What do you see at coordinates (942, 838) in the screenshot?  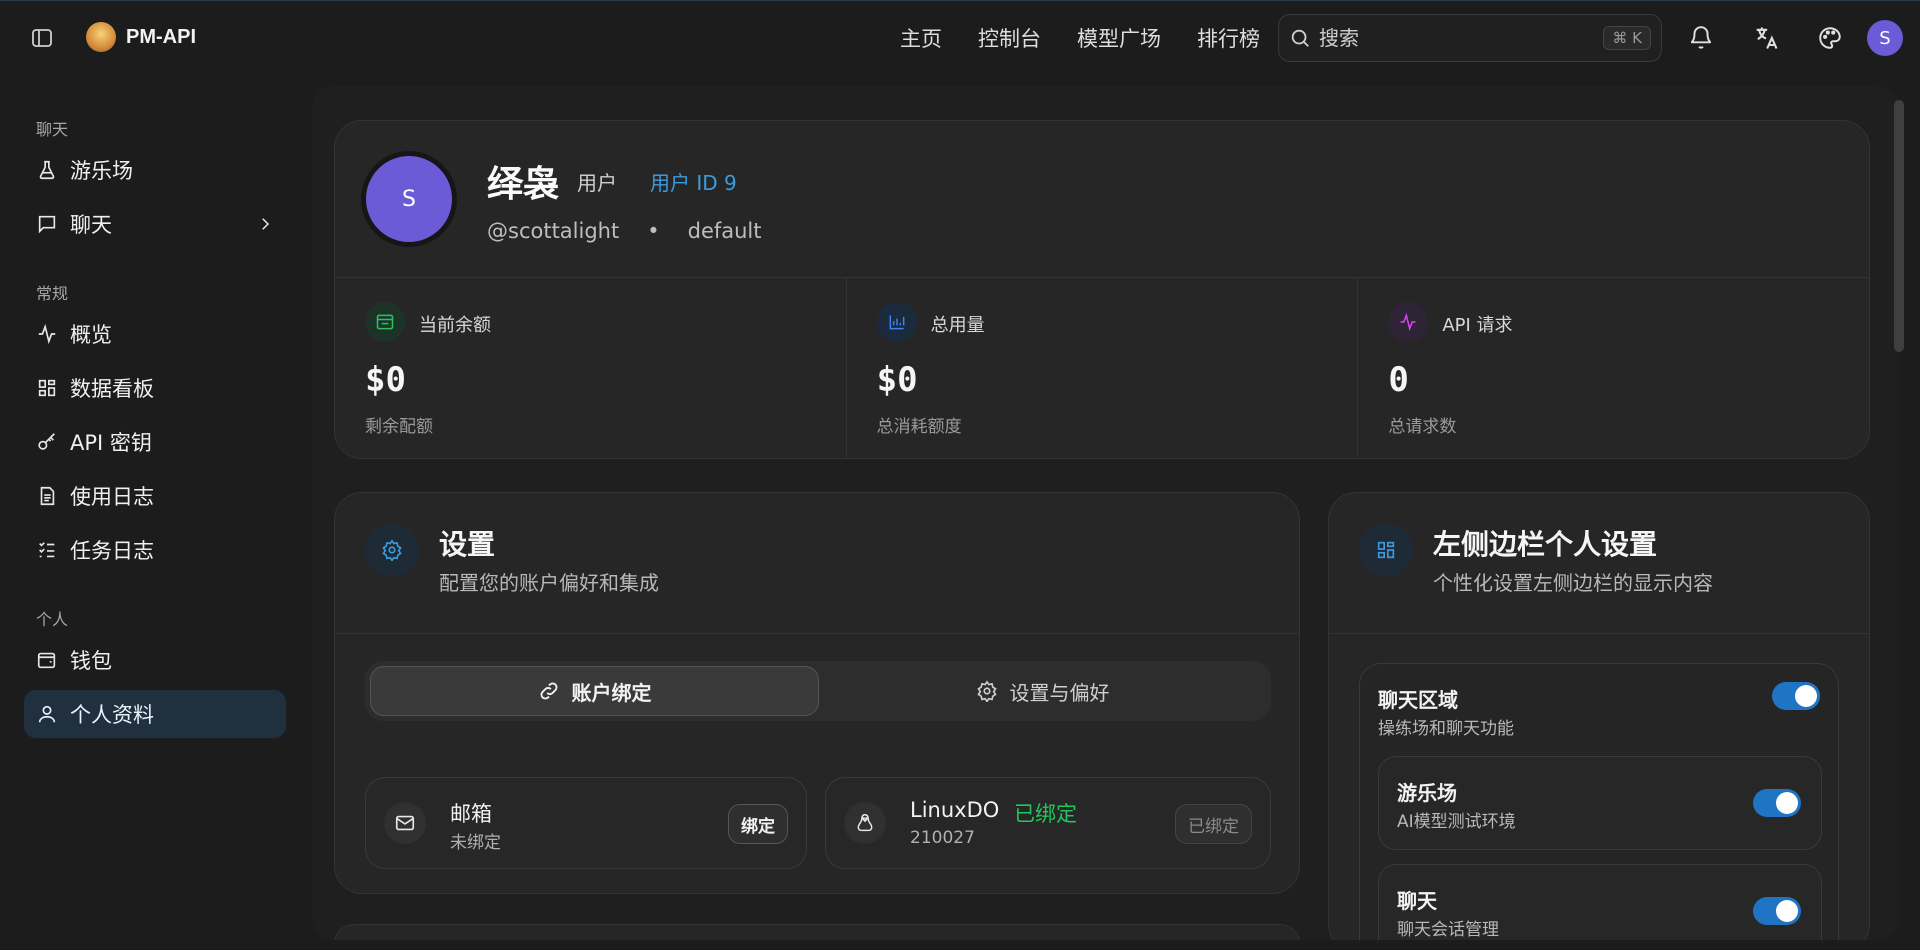 I see `binding-sub: 210027` at bounding box center [942, 838].